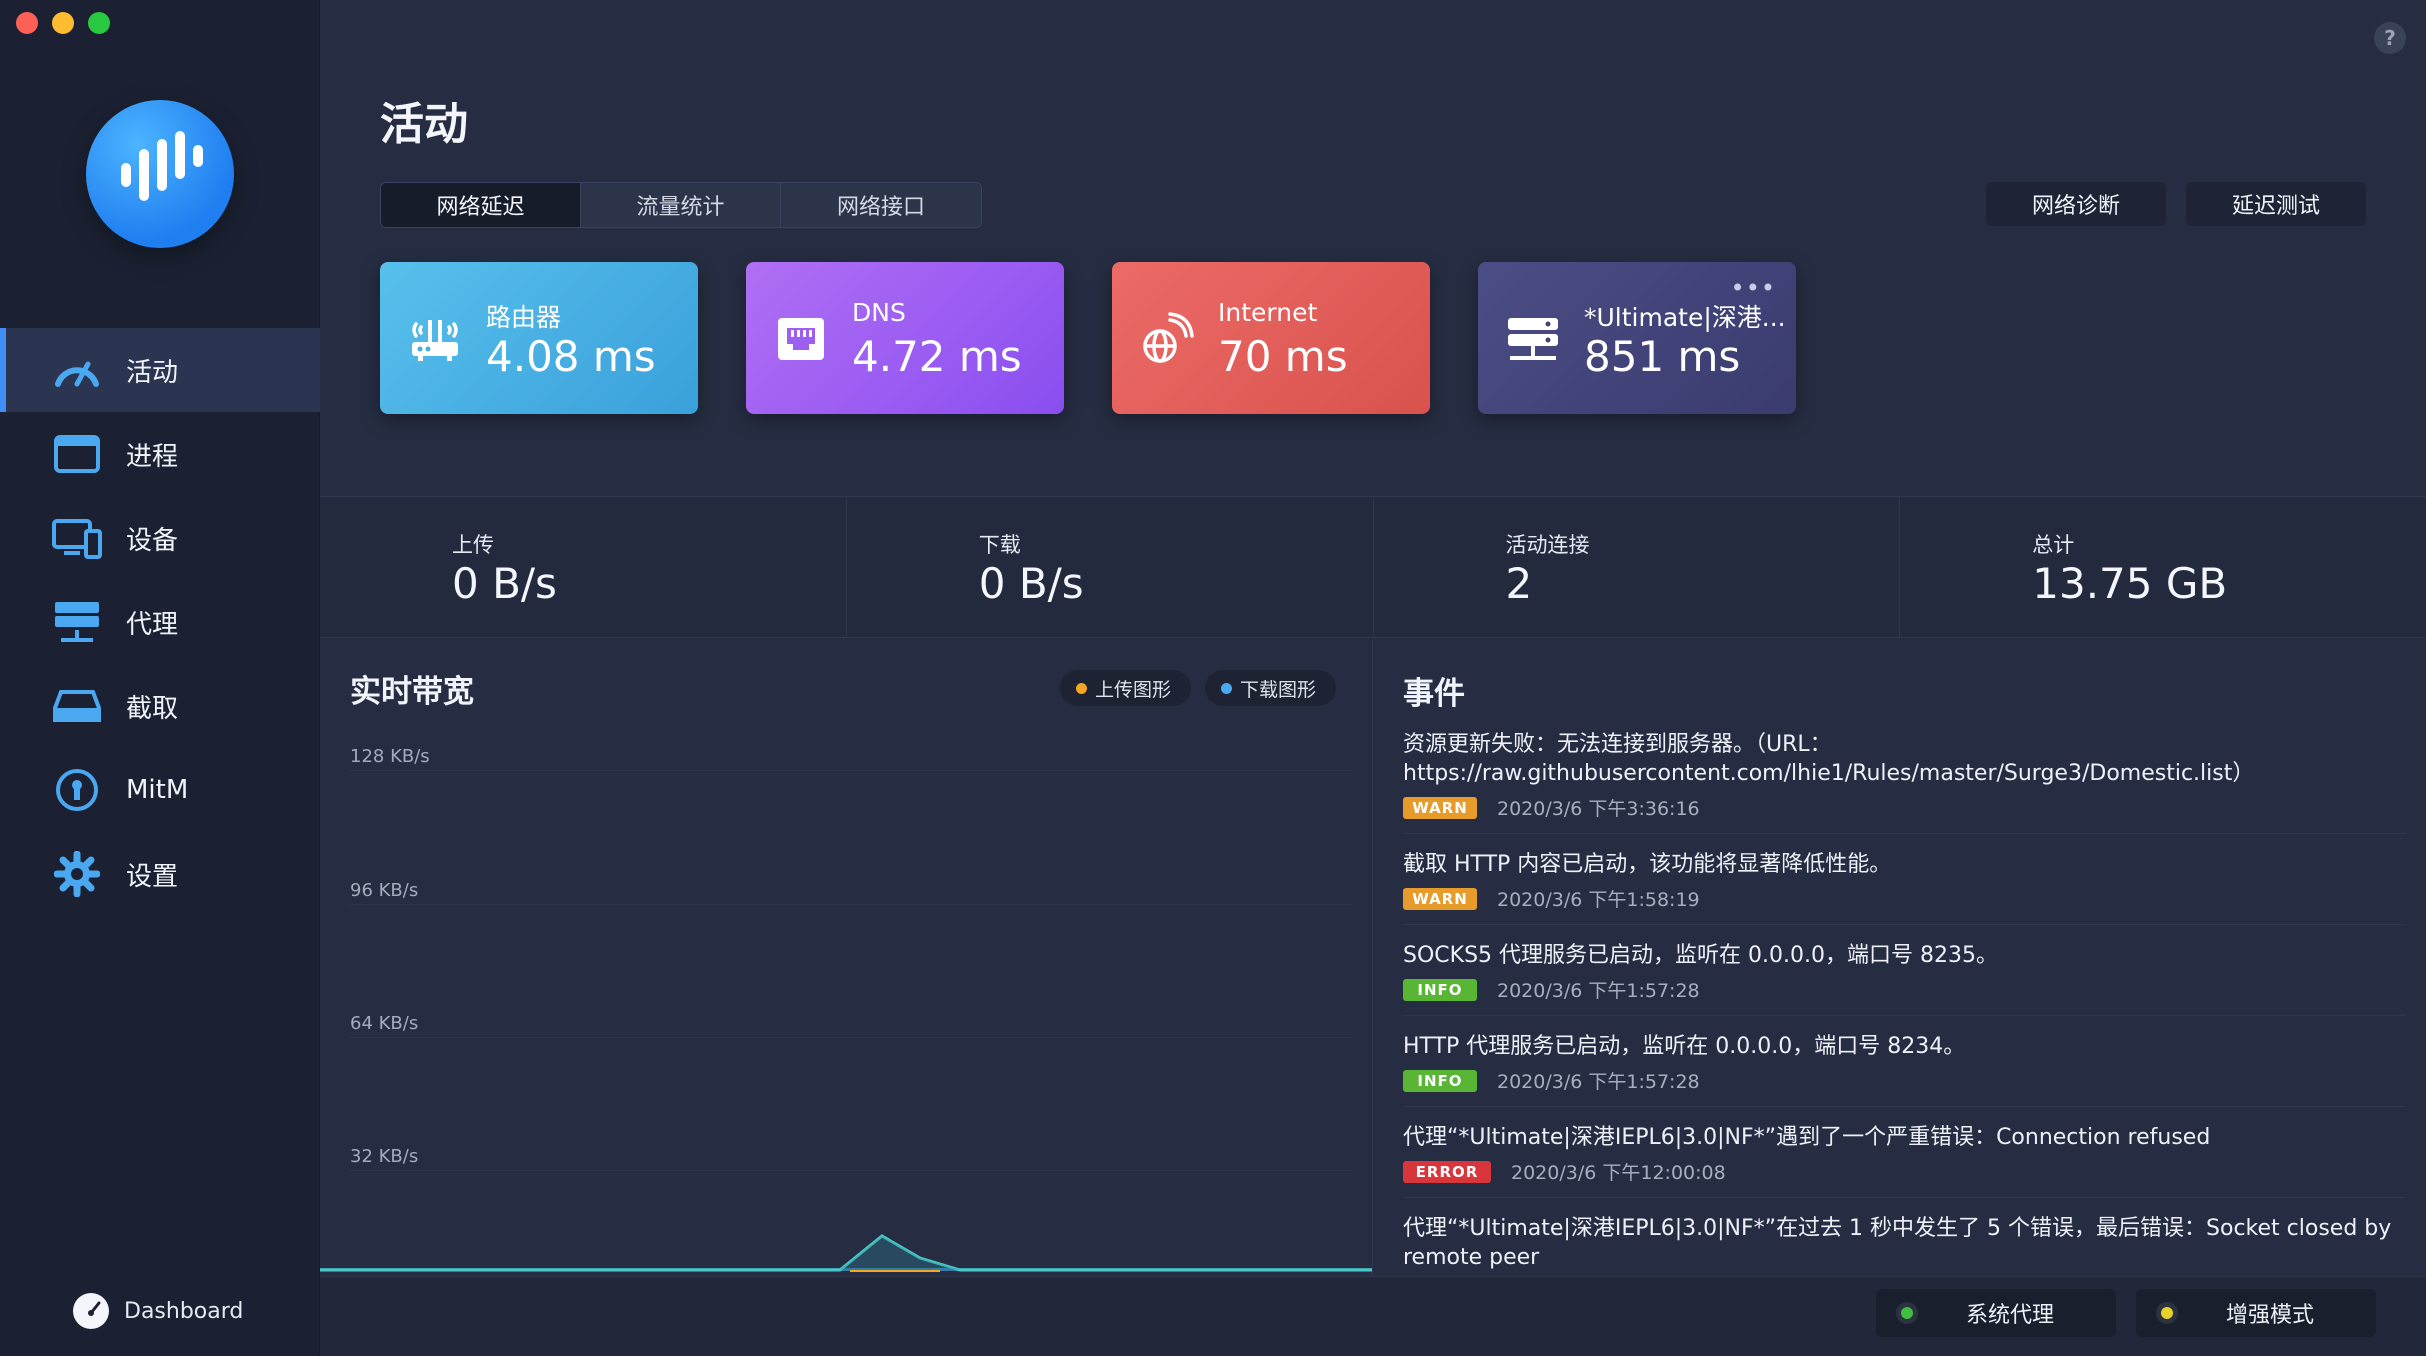 The width and height of the screenshot is (2426, 1356). Describe the element at coordinates (481, 205) in the screenshot. I see `tab-network-latency: 网络延迟` at that location.